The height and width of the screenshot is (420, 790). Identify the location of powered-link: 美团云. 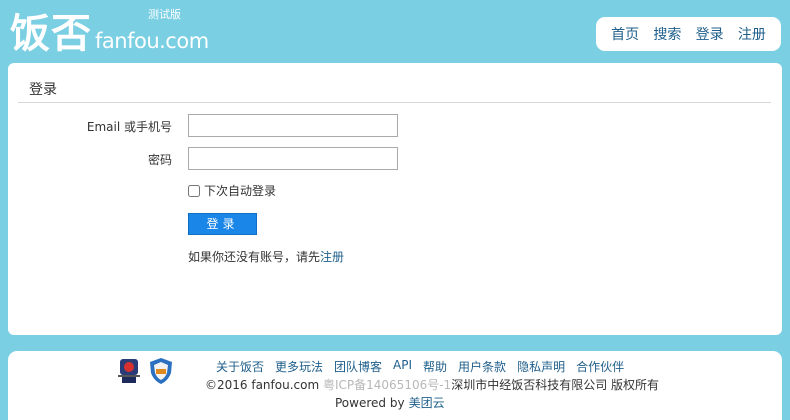
(427, 403).